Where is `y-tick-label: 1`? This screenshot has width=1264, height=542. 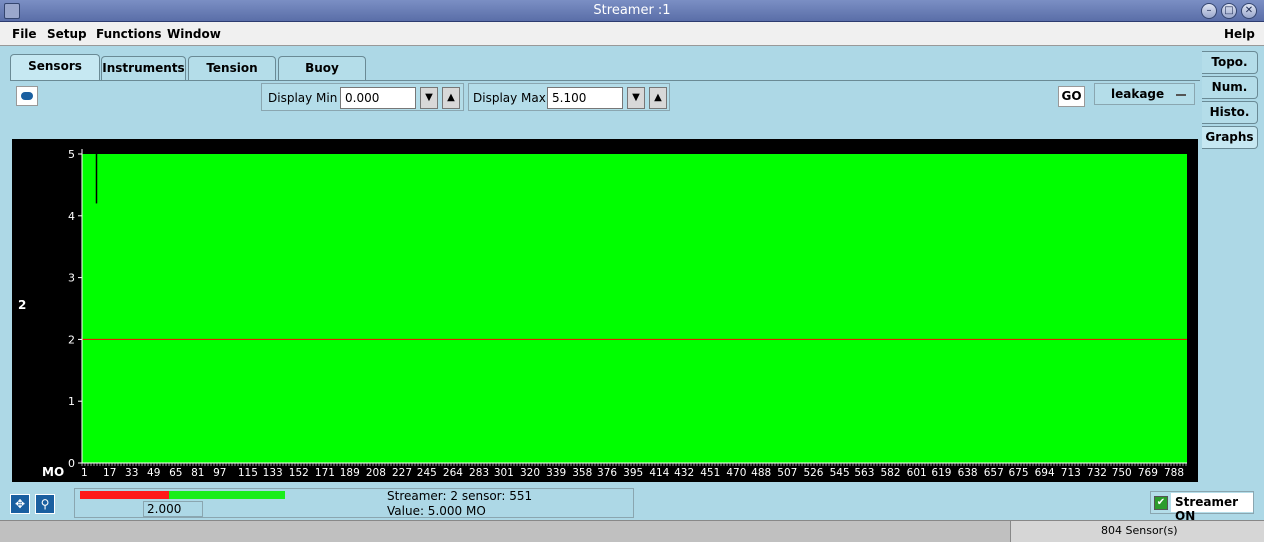 y-tick-label: 1 is located at coordinates (71, 401).